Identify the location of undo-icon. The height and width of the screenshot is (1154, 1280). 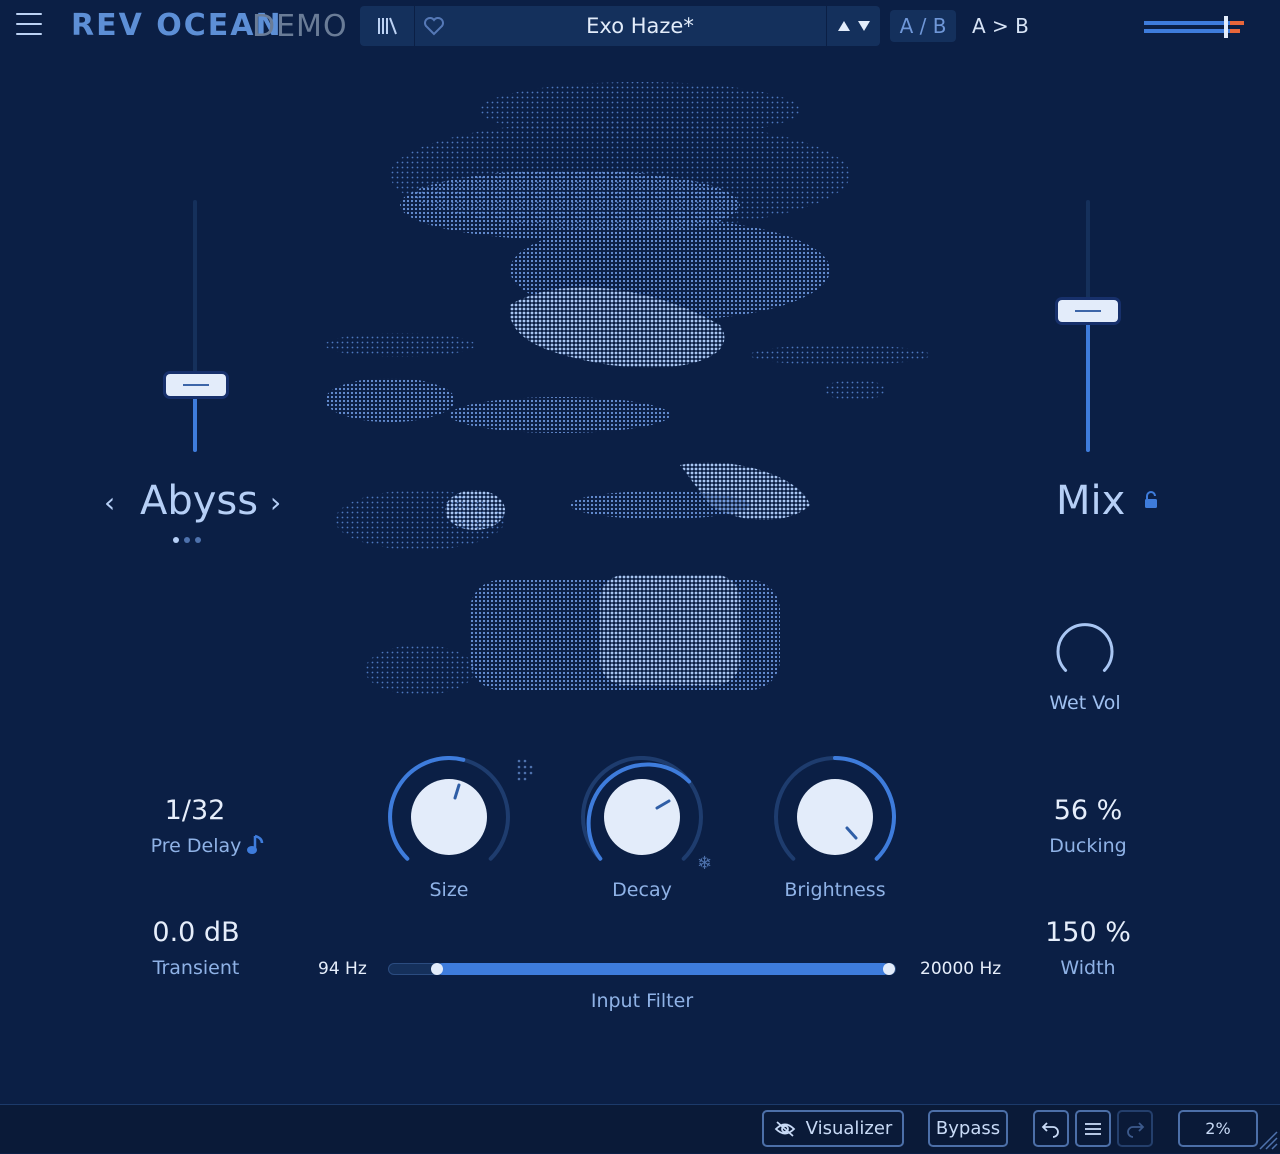
(1050, 1129).